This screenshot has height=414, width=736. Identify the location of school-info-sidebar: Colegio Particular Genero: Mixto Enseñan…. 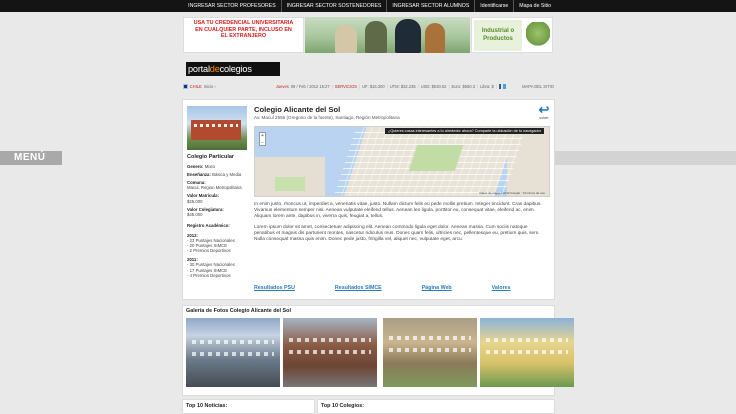
(217, 217).